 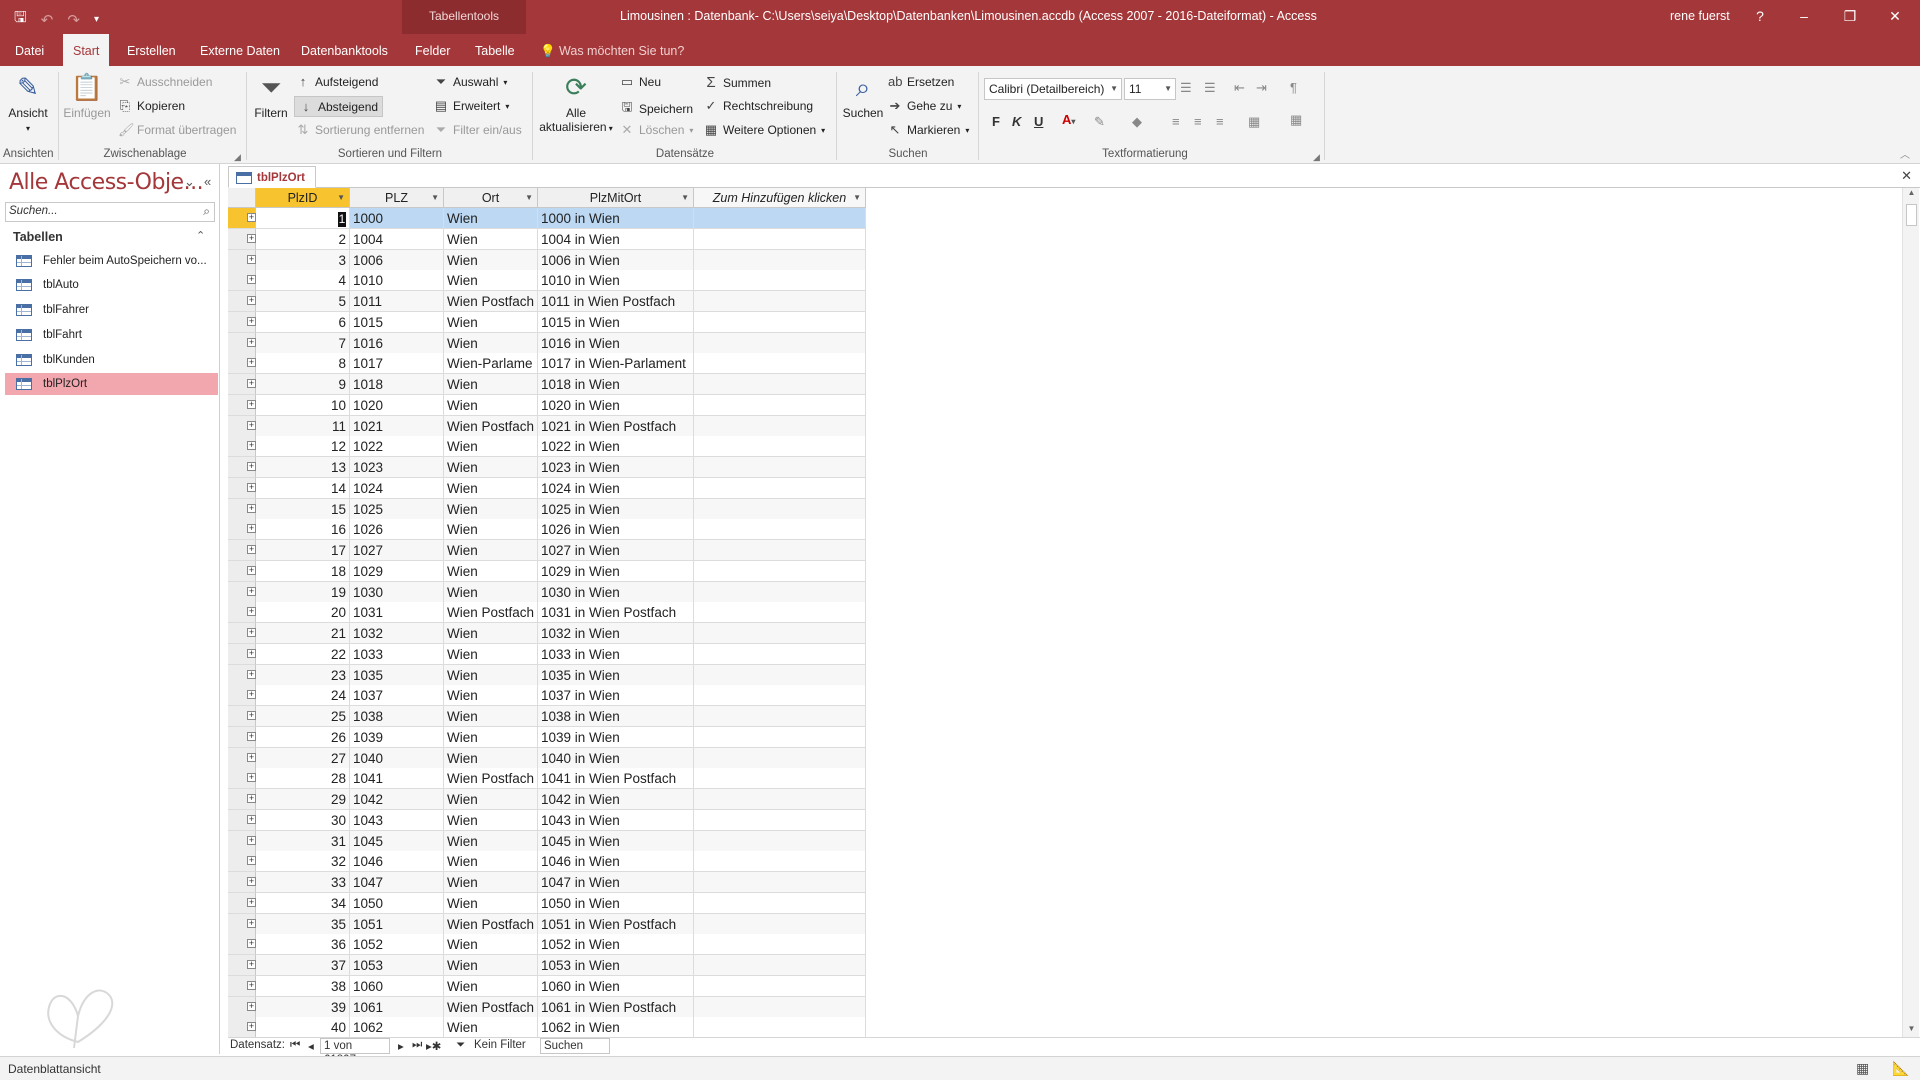 What do you see at coordinates (397, 799) in the screenshot?
I see `cell-plz: 1042` at bounding box center [397, 799].